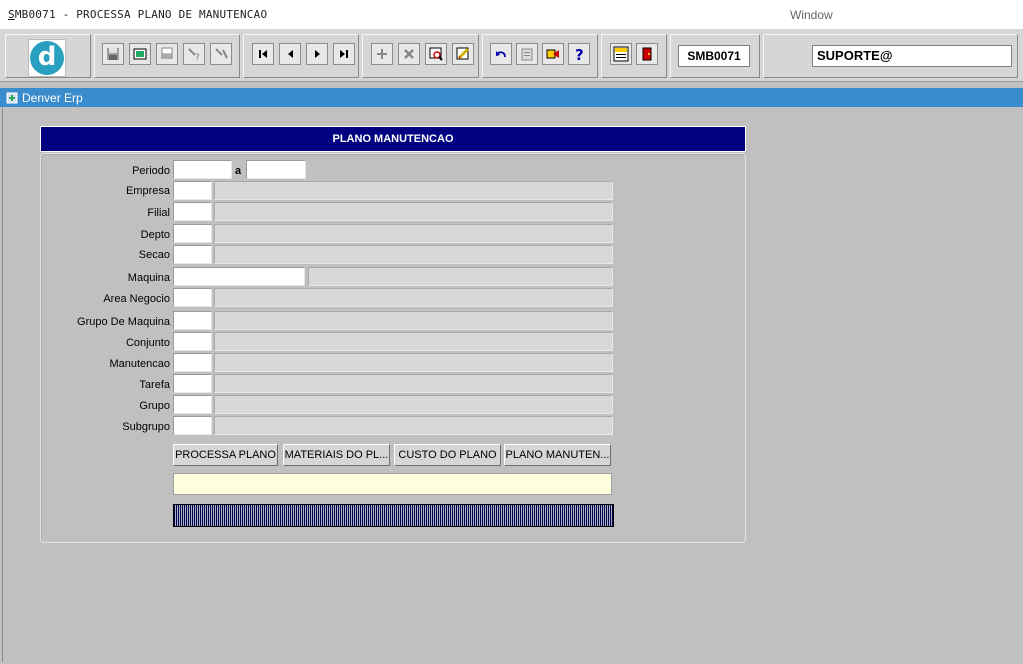  Describe the element at coordinates (447, 455) in the screenshot. I see `custo-do-plano-button: CUSTO DO PLANO` at that location.